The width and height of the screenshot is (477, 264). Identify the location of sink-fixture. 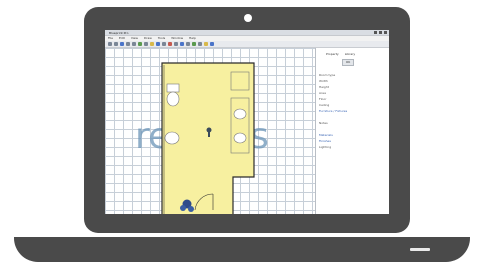
(172, 138).